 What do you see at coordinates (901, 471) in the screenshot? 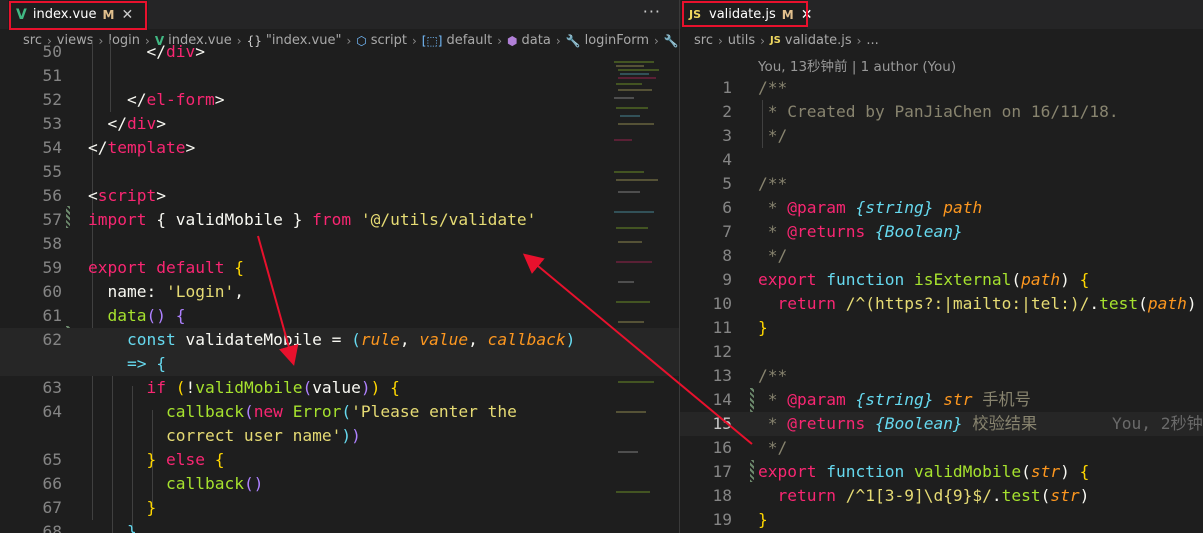
I see `code-line: 17 export function validMobile(str) {` at bounding box center [901, 471].